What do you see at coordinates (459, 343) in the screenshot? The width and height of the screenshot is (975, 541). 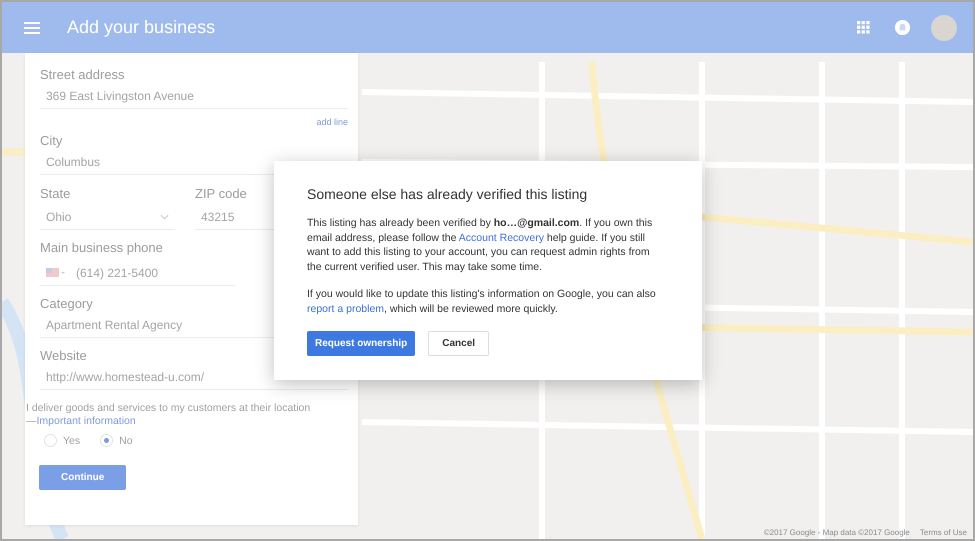 I see `cancel-button: Cancel` at bounding box center [459, 343].